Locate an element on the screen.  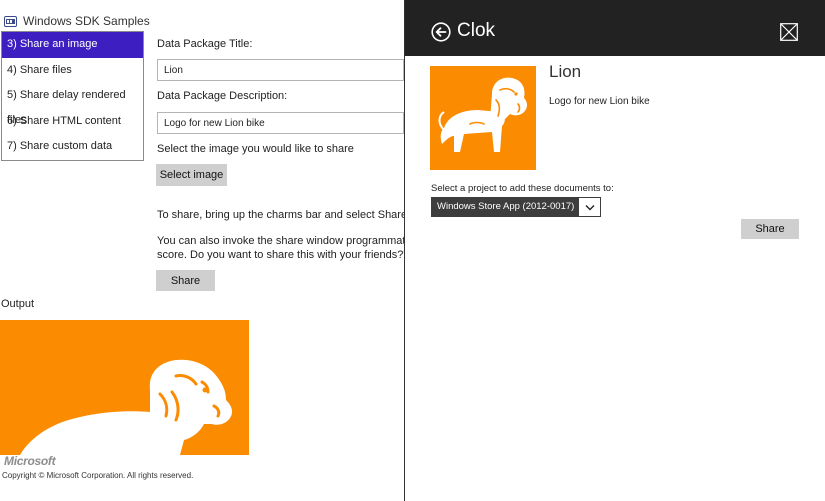
select-image-button: Select image is located at coordinates (191, 175).